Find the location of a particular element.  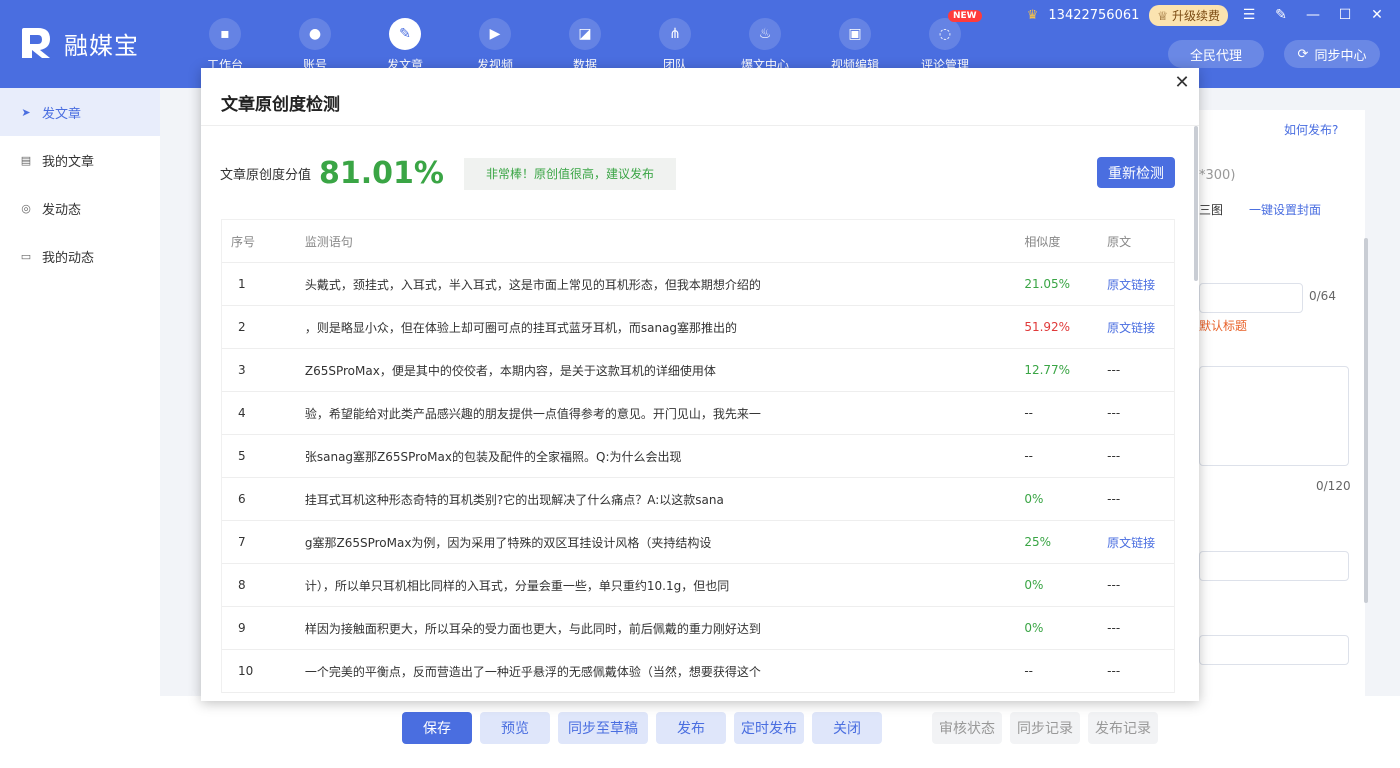

window-close-icon: ✕ is located at coordinates (1377, 15).